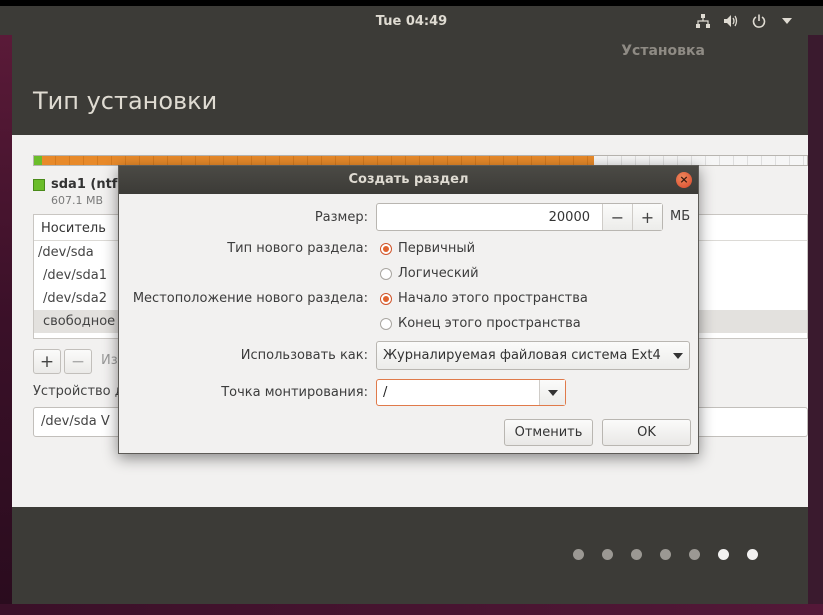 This screenshot has height=615, width=823. I want to click on bootloader-label: Устройство д, so click(78, 391).